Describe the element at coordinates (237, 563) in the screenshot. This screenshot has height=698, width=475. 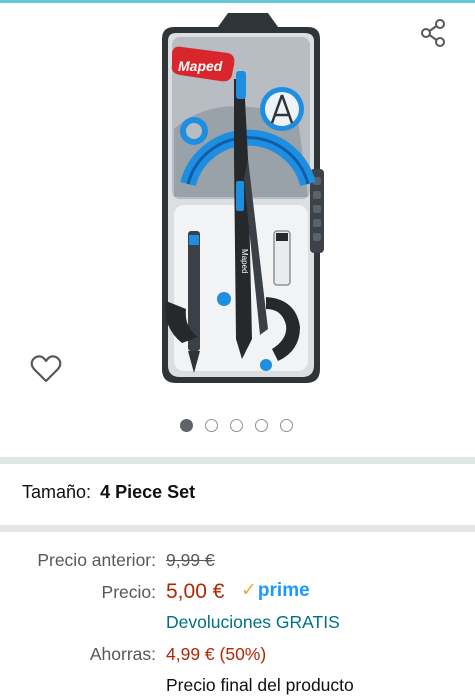
I see `previous-price-row: Precio anterior: 9,99 €` at that location.